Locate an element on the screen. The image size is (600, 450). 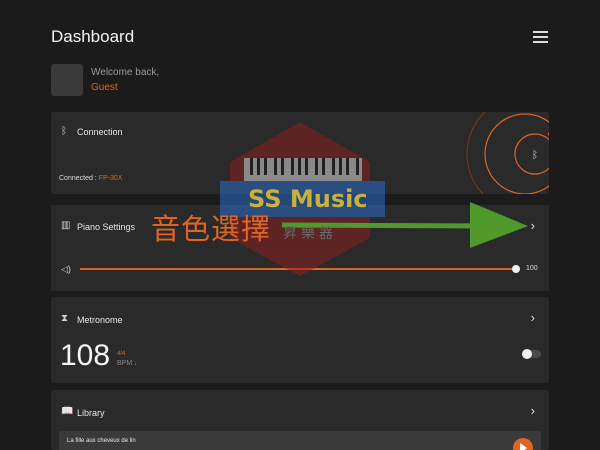
avatar is located at coordinates (67, 80).